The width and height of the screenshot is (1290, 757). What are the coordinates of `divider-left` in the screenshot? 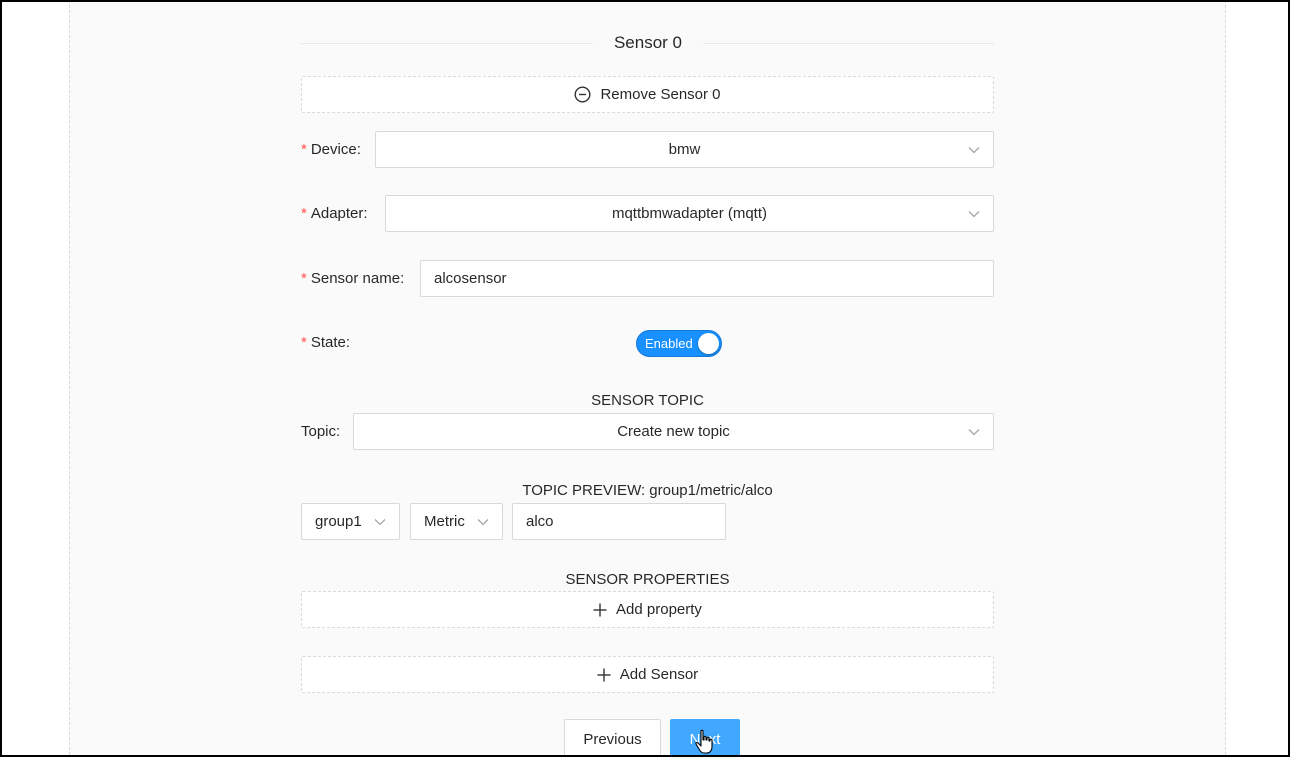 It's located at (447, 43).